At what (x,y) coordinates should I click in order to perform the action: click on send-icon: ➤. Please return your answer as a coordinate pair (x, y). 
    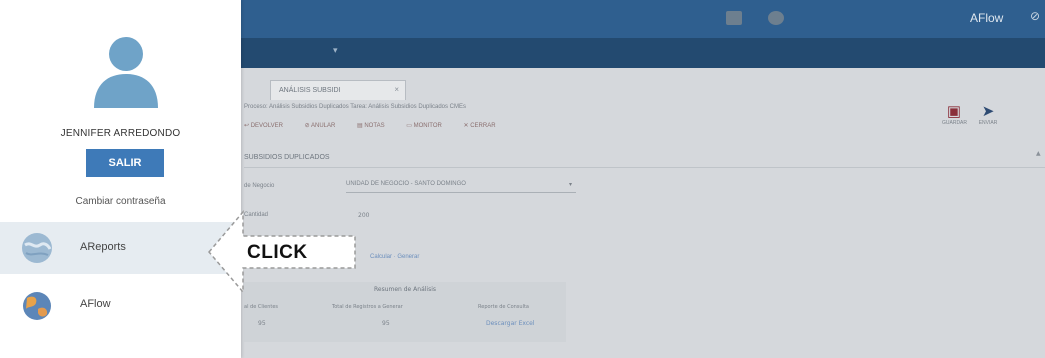
    Looking at the image, I should click on (988, 111).